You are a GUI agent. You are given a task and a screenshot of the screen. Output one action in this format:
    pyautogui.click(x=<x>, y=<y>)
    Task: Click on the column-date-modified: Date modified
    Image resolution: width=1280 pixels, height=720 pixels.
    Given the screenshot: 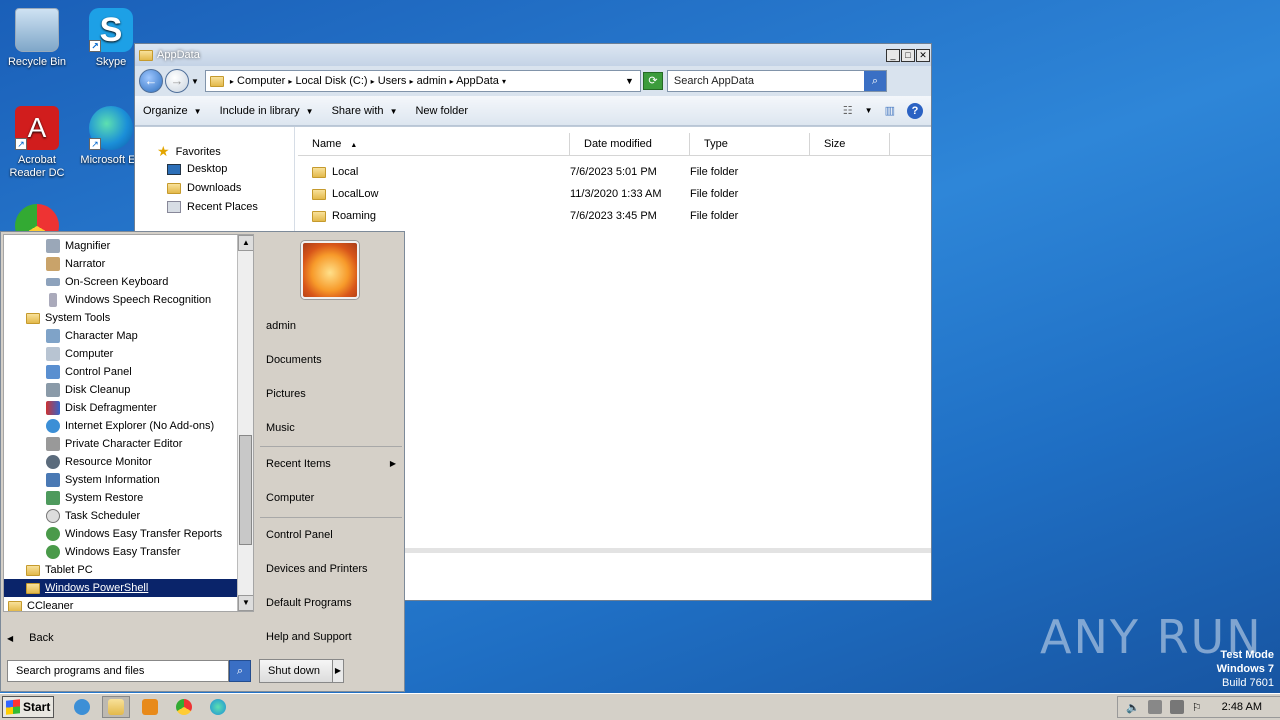 What is the action you would take?
    pyautogui.click(x=630, y=144)
    